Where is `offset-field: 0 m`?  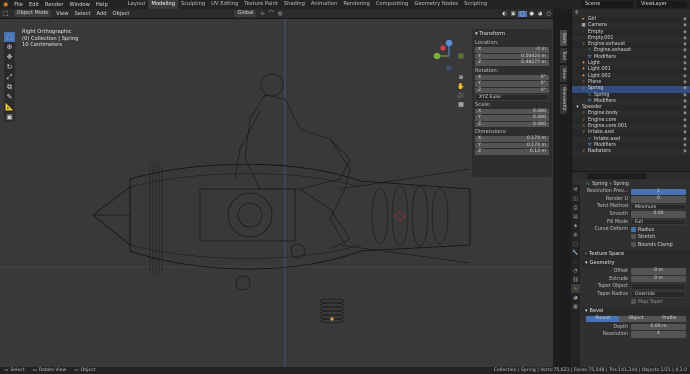
offset-field: 0 m is located at coordinates (658, 271).